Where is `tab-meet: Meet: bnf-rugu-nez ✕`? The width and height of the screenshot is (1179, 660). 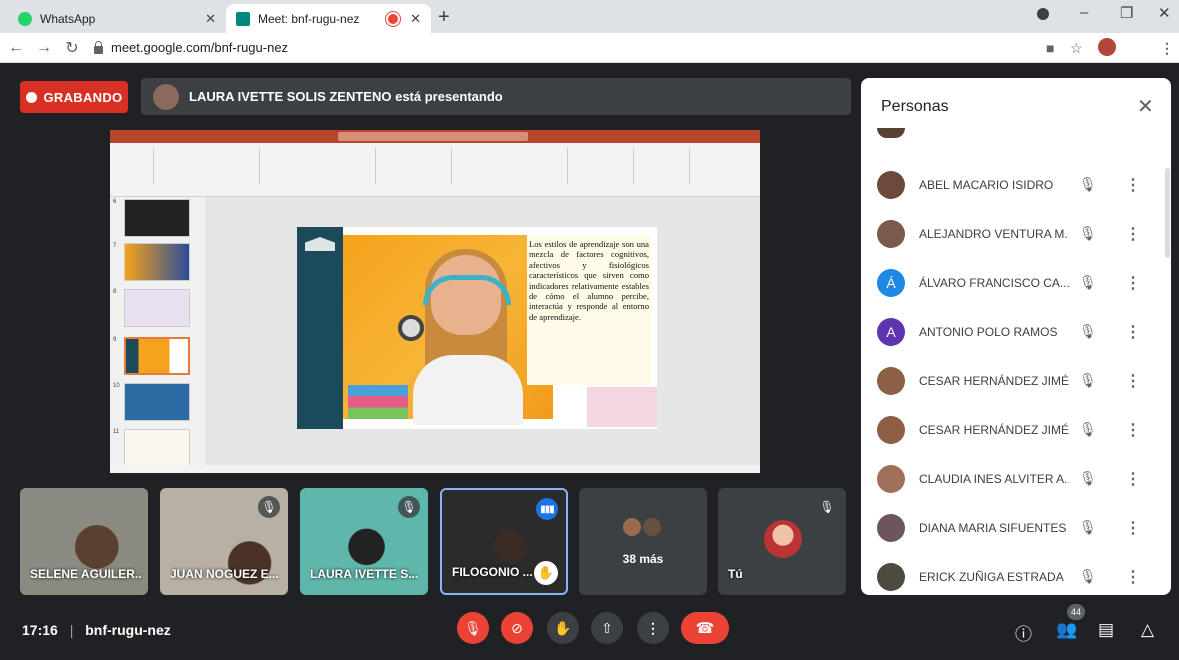
tab-meet: Meet: bnf-rugu-nez ✕ is located at coordinates (328, 18).